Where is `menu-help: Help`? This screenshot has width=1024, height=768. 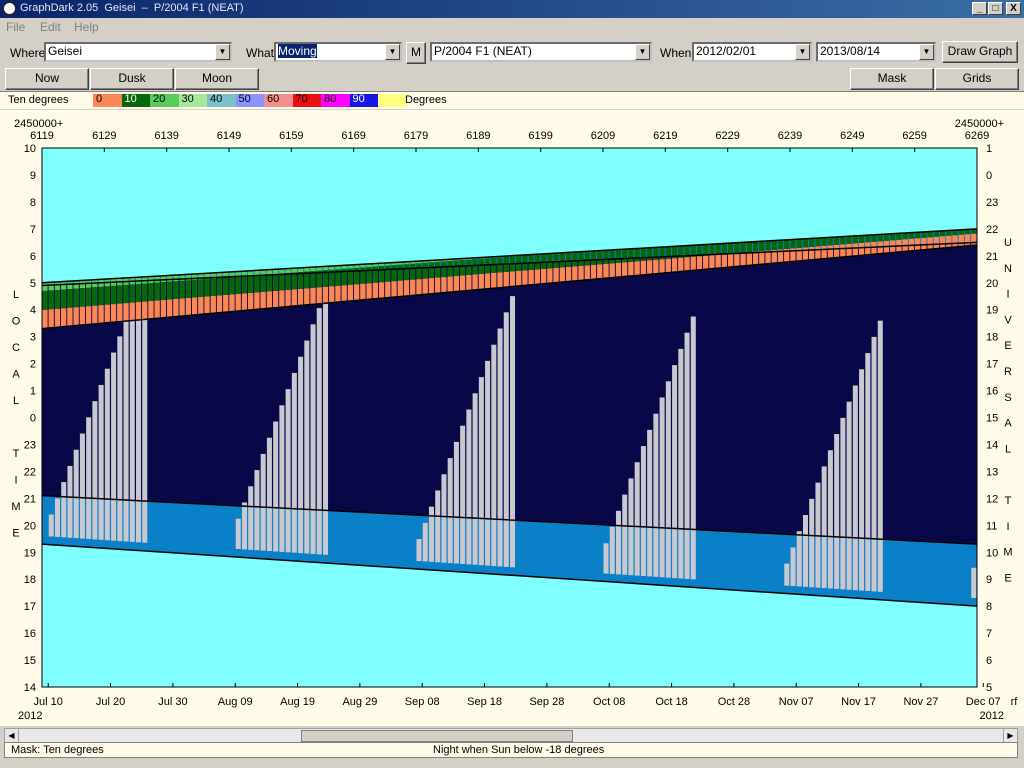 menu-help: Help is located at coordinates (86, 27).